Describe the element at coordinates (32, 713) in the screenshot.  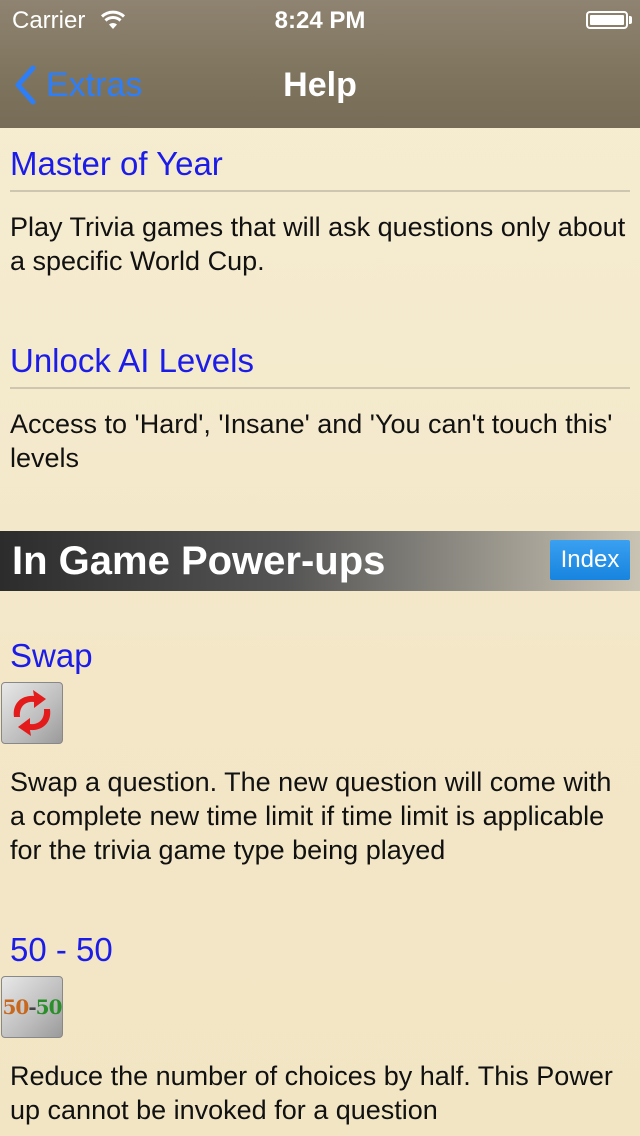
I see `swap-icon` at that location.